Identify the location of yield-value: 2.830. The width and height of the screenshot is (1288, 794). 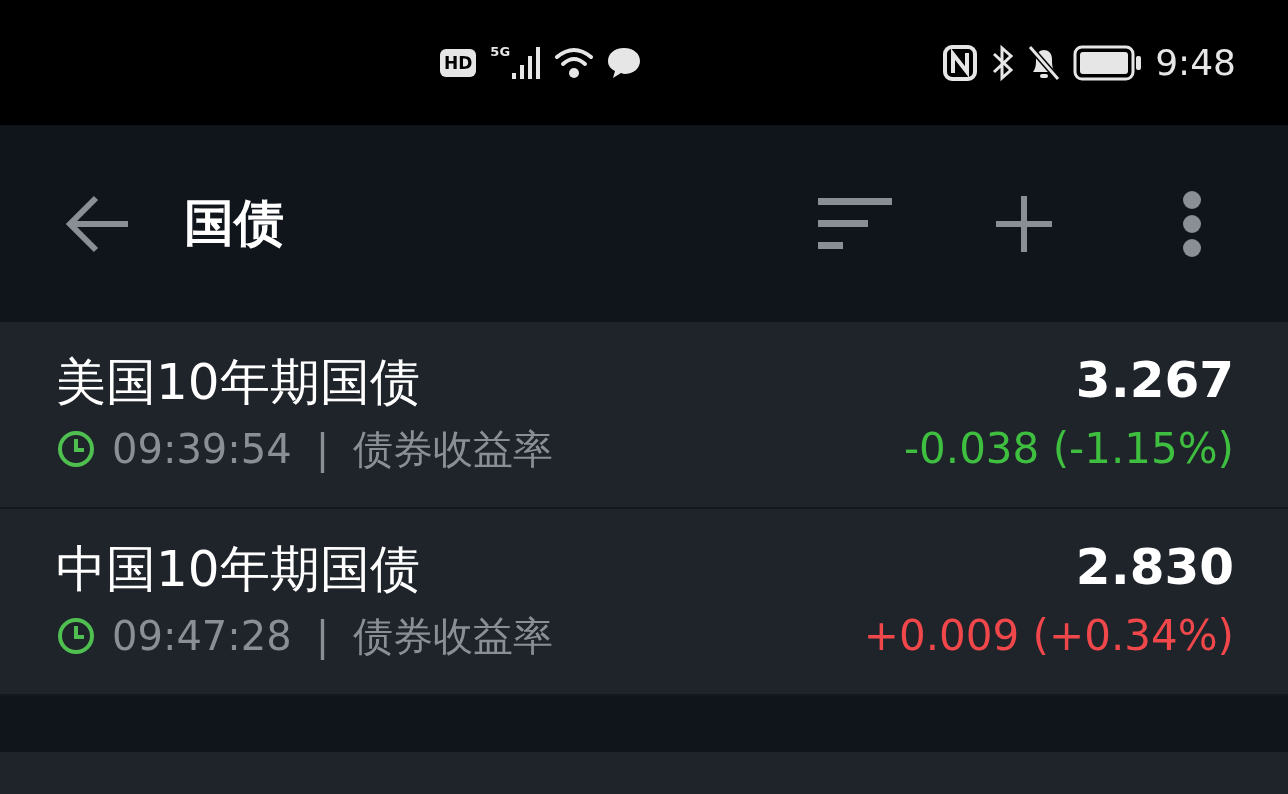
(1154, 567).